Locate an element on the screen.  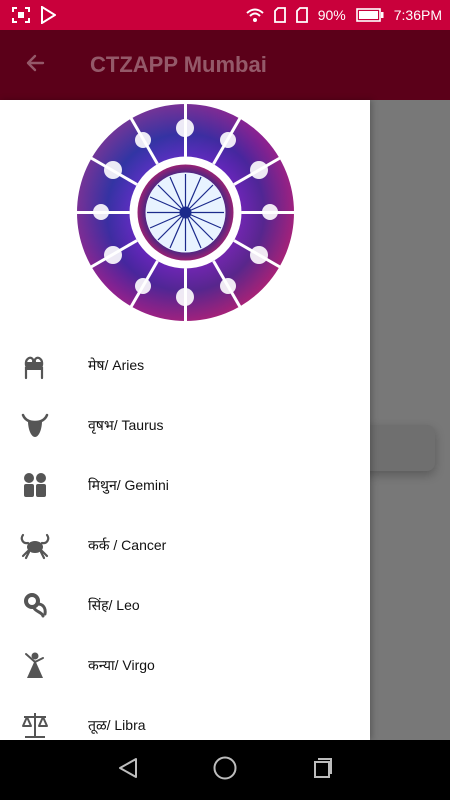
libra-icon is located at coordinates (35, 725).